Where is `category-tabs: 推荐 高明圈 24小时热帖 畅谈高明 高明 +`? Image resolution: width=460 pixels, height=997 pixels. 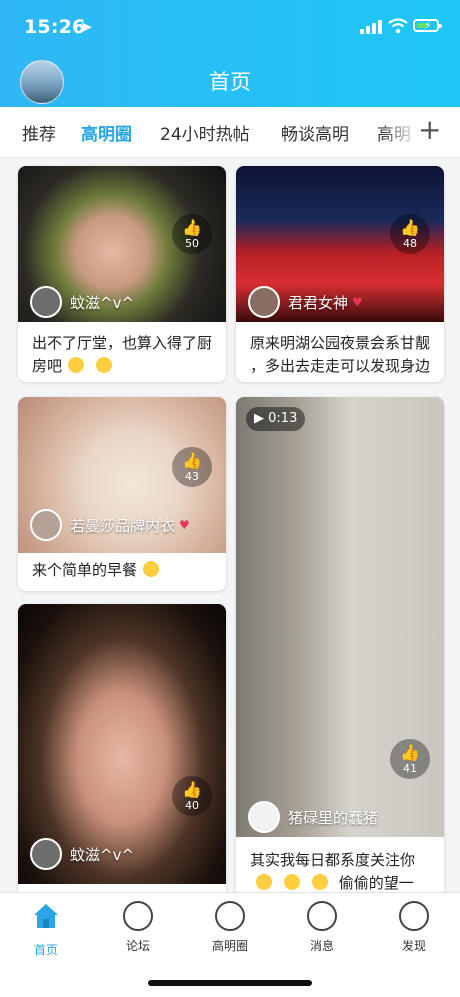 category-tabs: 推荐 高明圈 24小时热帖 畅谈高明 高明 + is located at coordinates (230, 132).